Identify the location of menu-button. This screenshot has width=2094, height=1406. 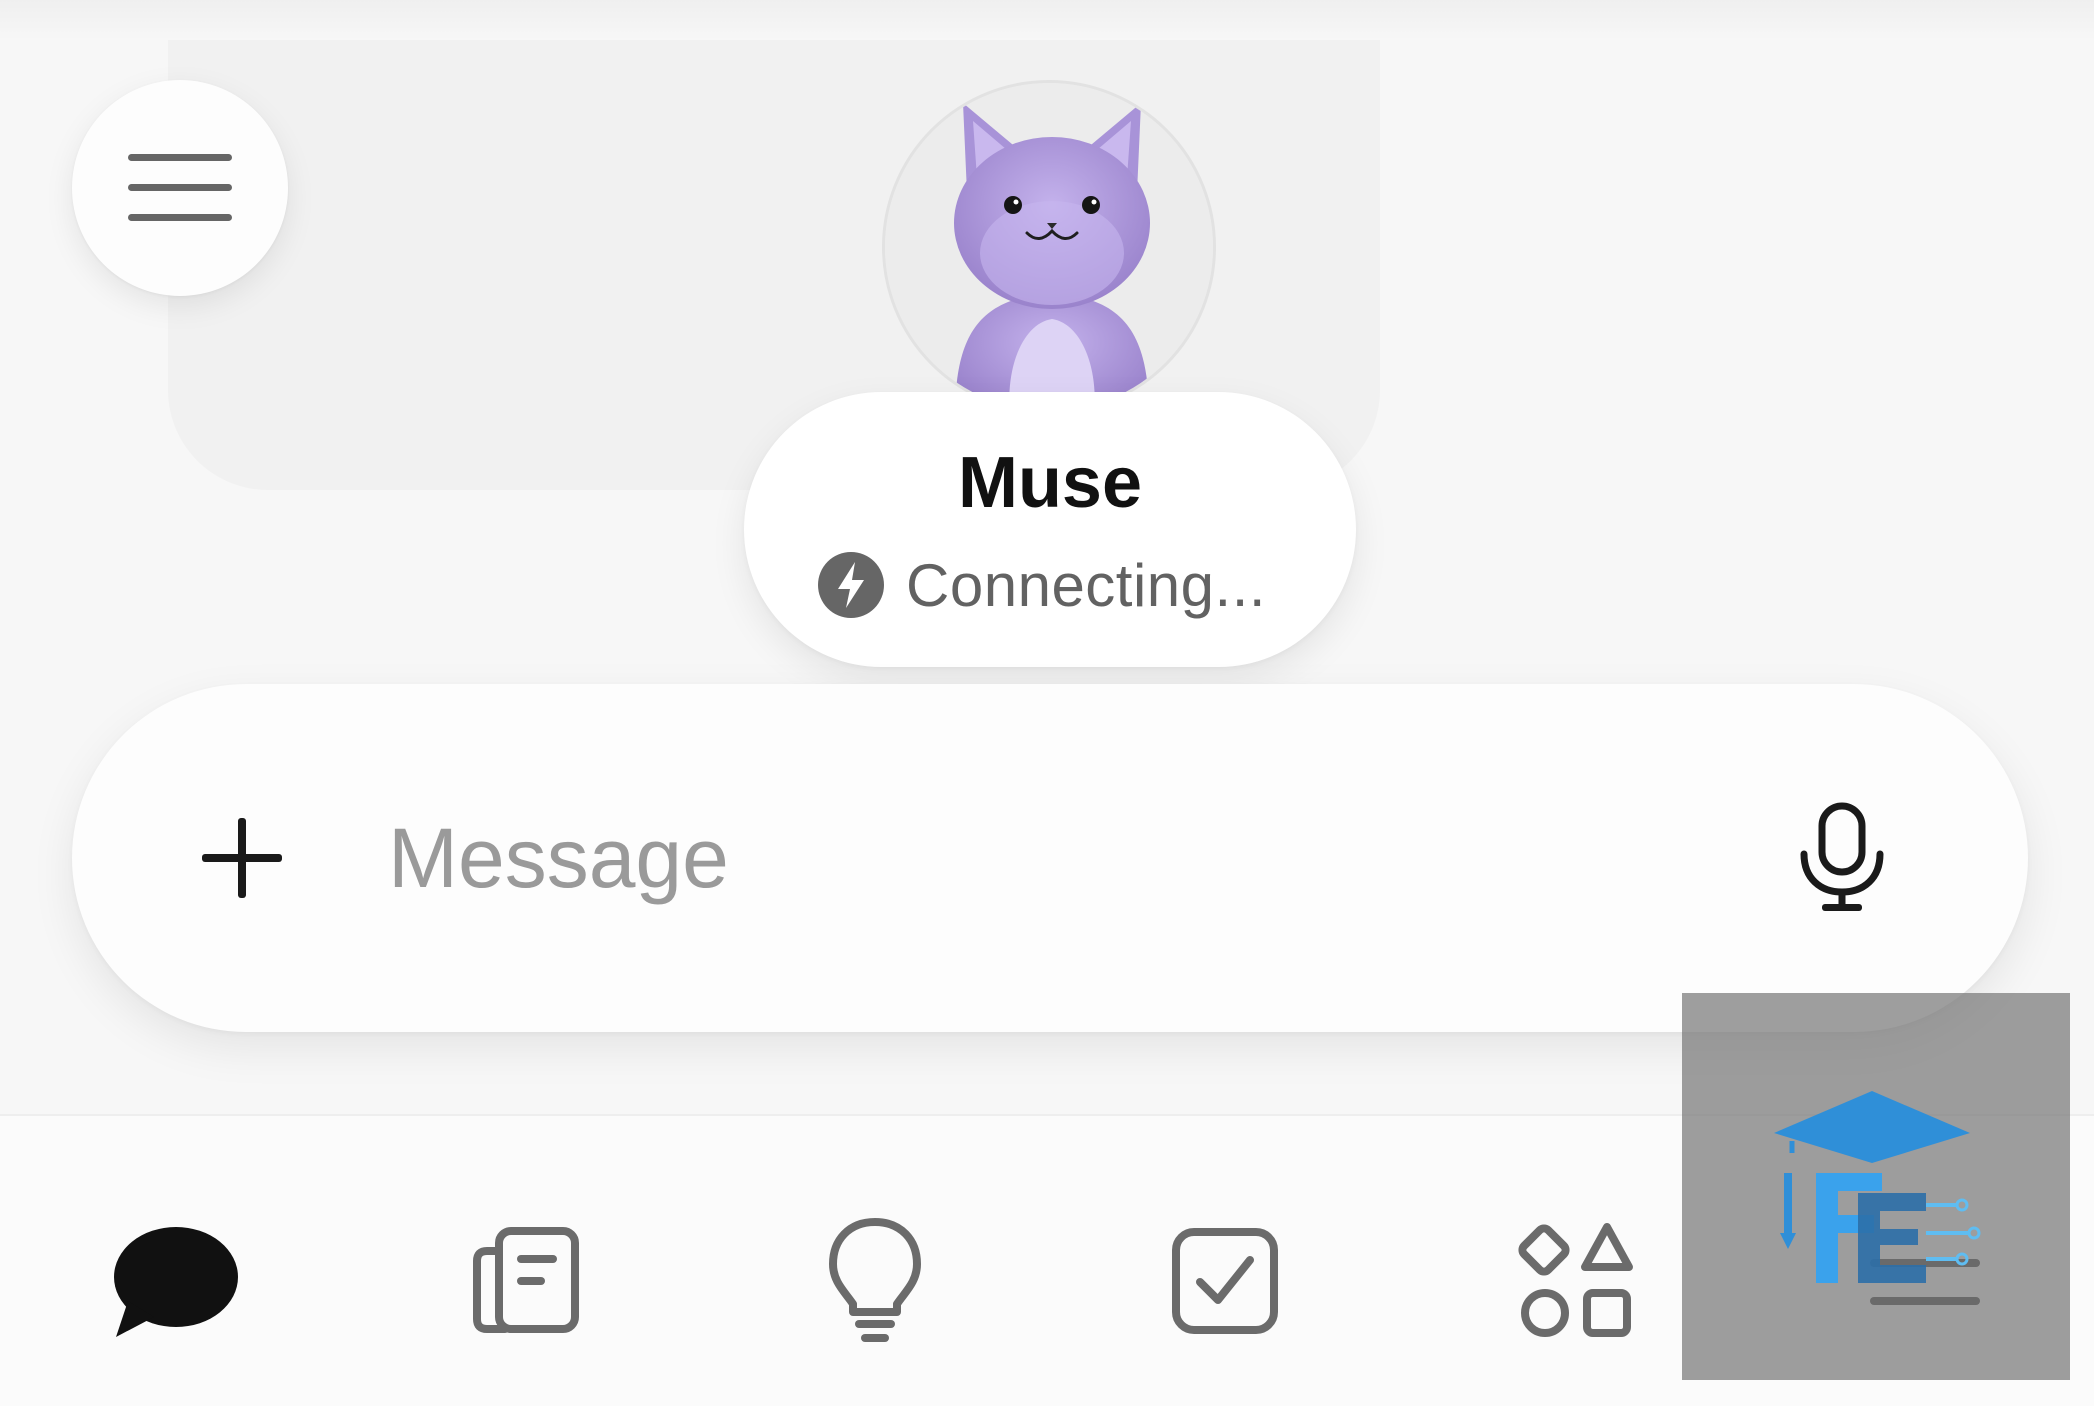
(180, 188).